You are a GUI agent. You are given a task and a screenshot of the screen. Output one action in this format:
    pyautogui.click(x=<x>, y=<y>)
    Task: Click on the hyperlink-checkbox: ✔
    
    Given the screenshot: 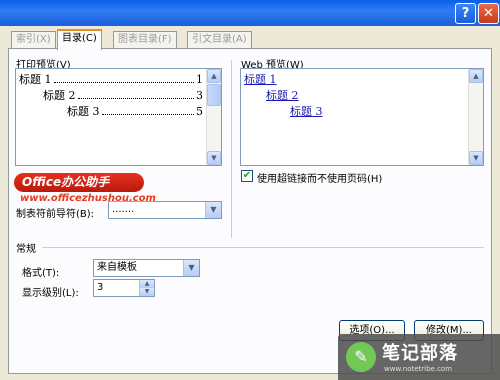 What is the action you would take?
    pyautogui.click(x=247, y=176)
    